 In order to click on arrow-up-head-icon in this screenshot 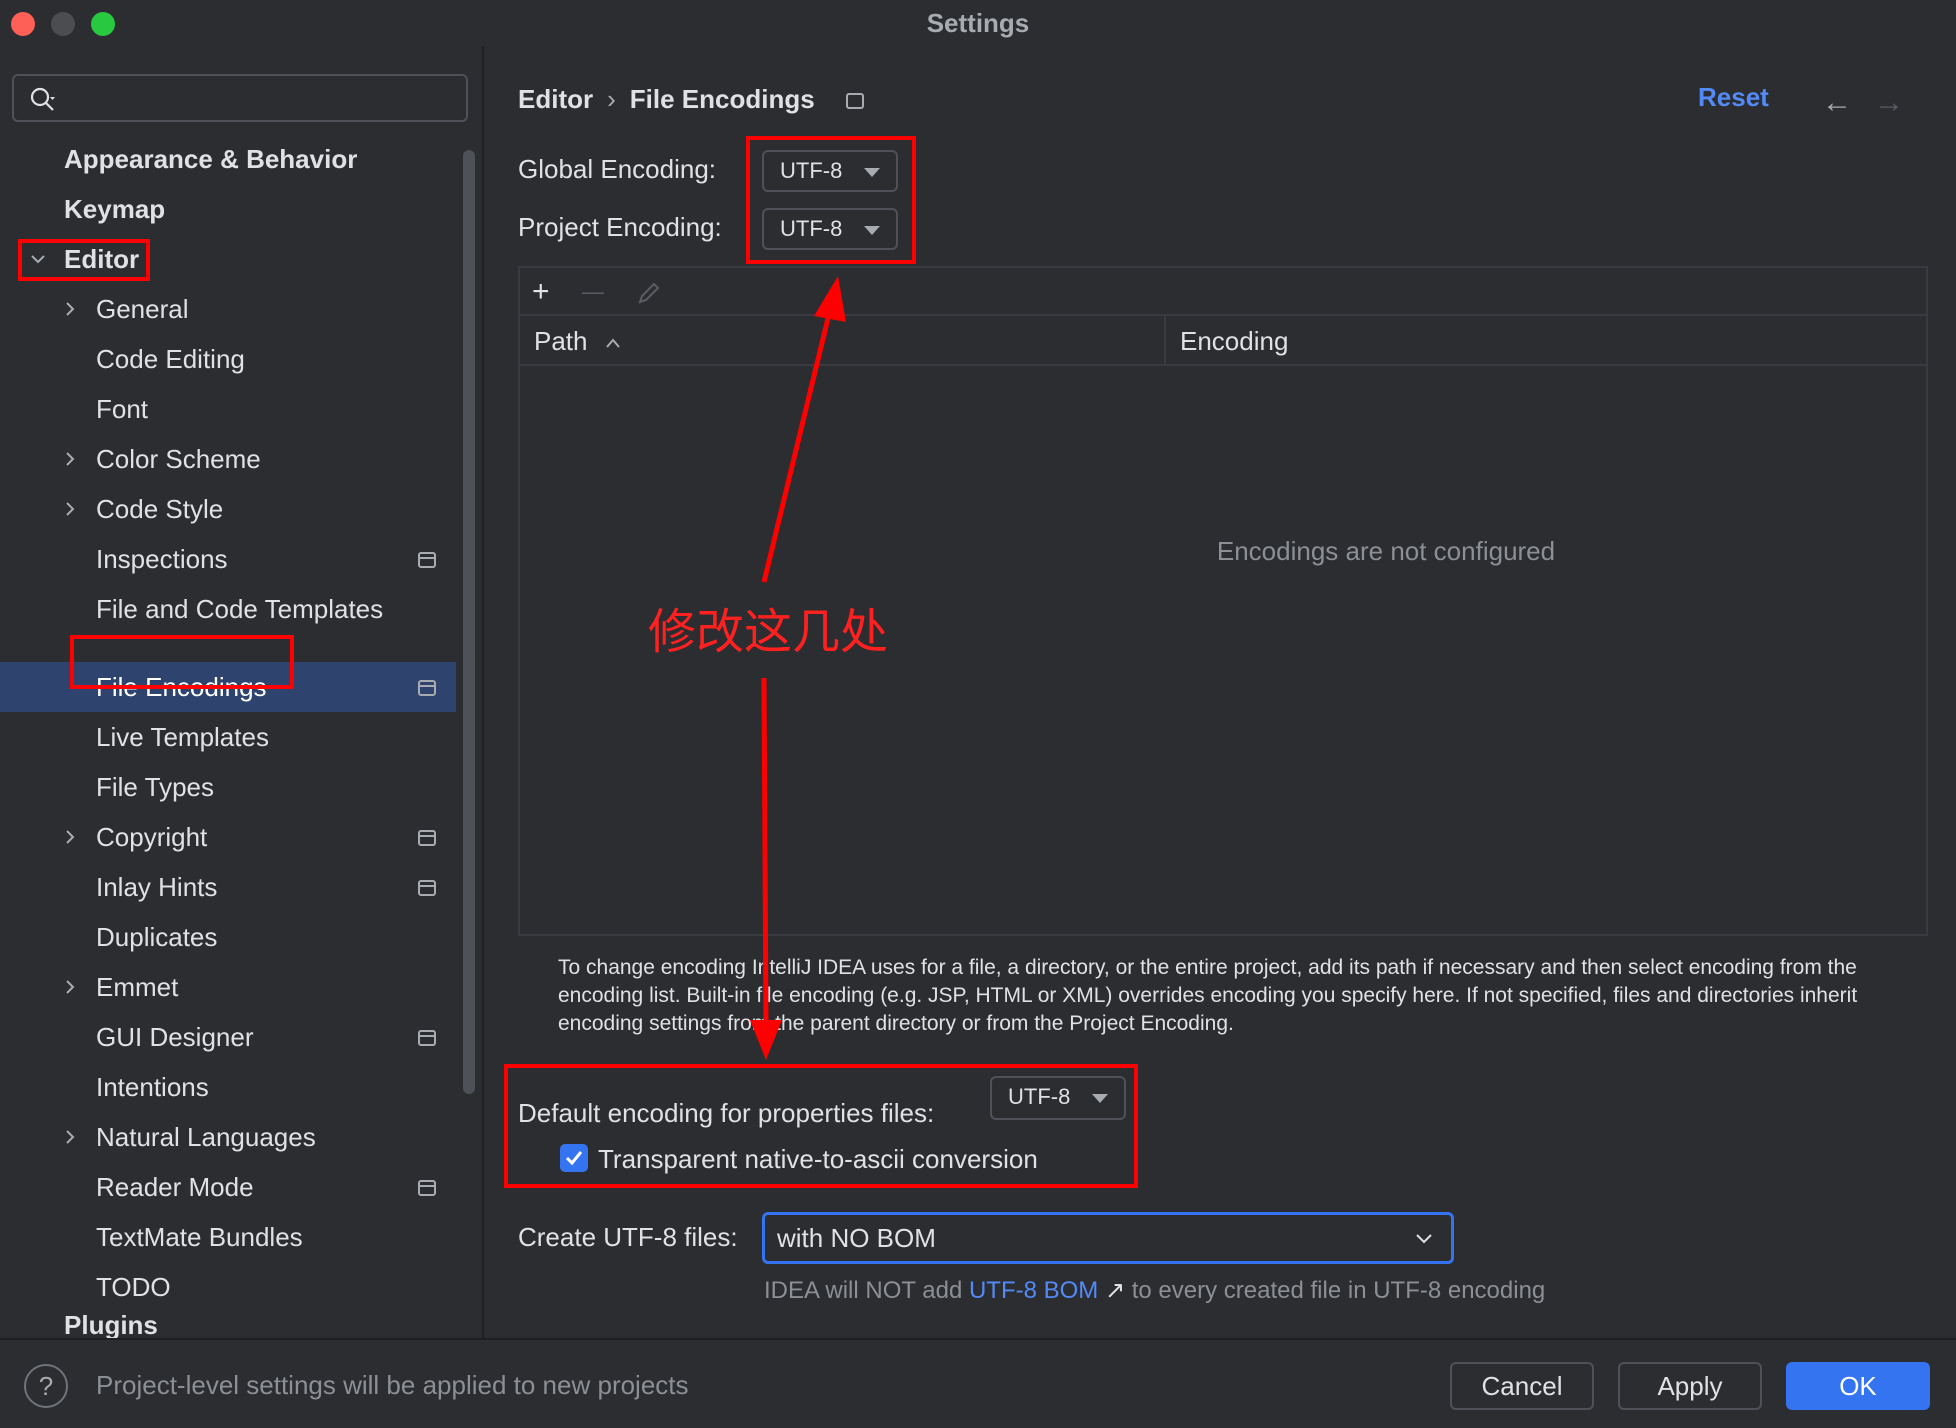, I will do `click(830, 299)`.